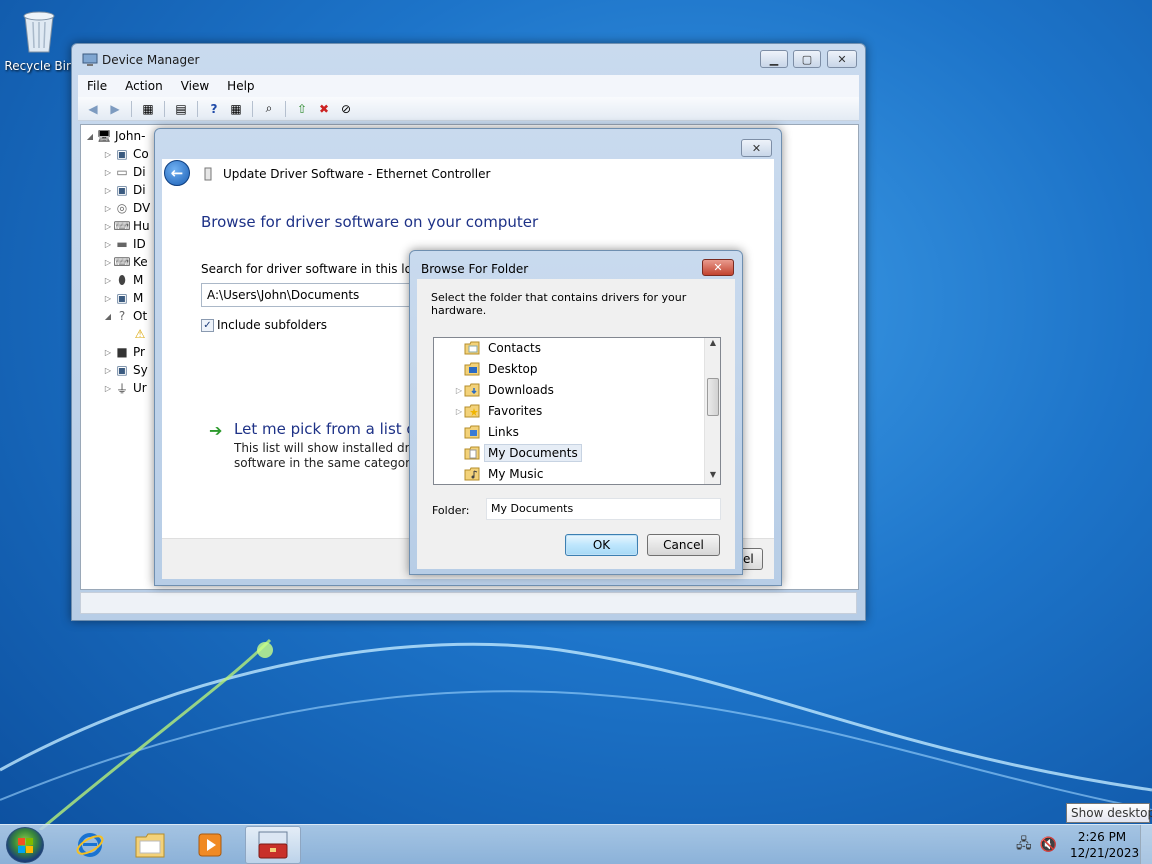 The image size is (1152, 864). I want to click on recycle-bin-icon, so click(39, 32).